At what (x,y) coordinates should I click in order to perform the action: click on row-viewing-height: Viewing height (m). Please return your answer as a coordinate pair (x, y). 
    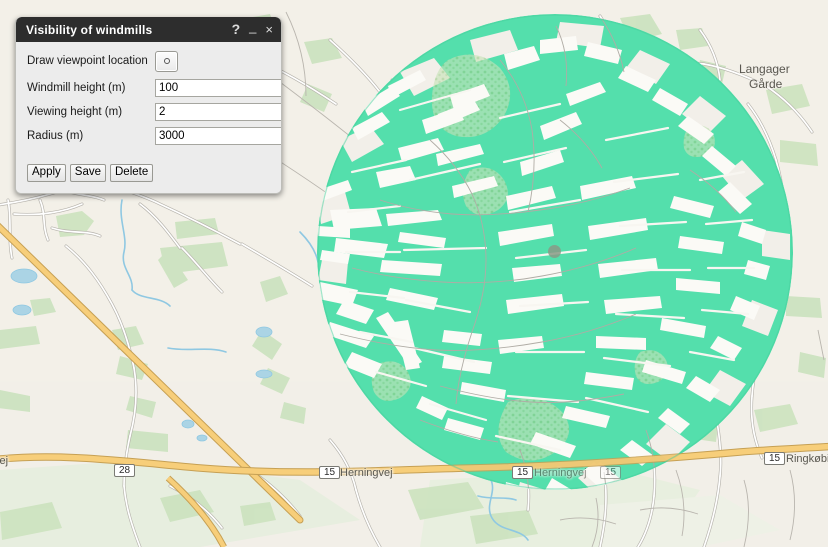
    Looking at the image, I should click on (154, 112).